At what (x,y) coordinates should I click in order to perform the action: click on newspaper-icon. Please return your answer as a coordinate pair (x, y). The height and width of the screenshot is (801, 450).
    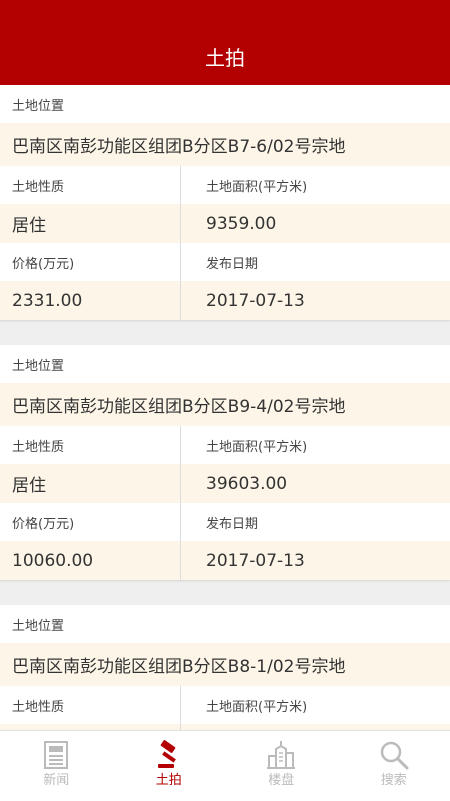
    Looking at the image, I should click on (56, 755).